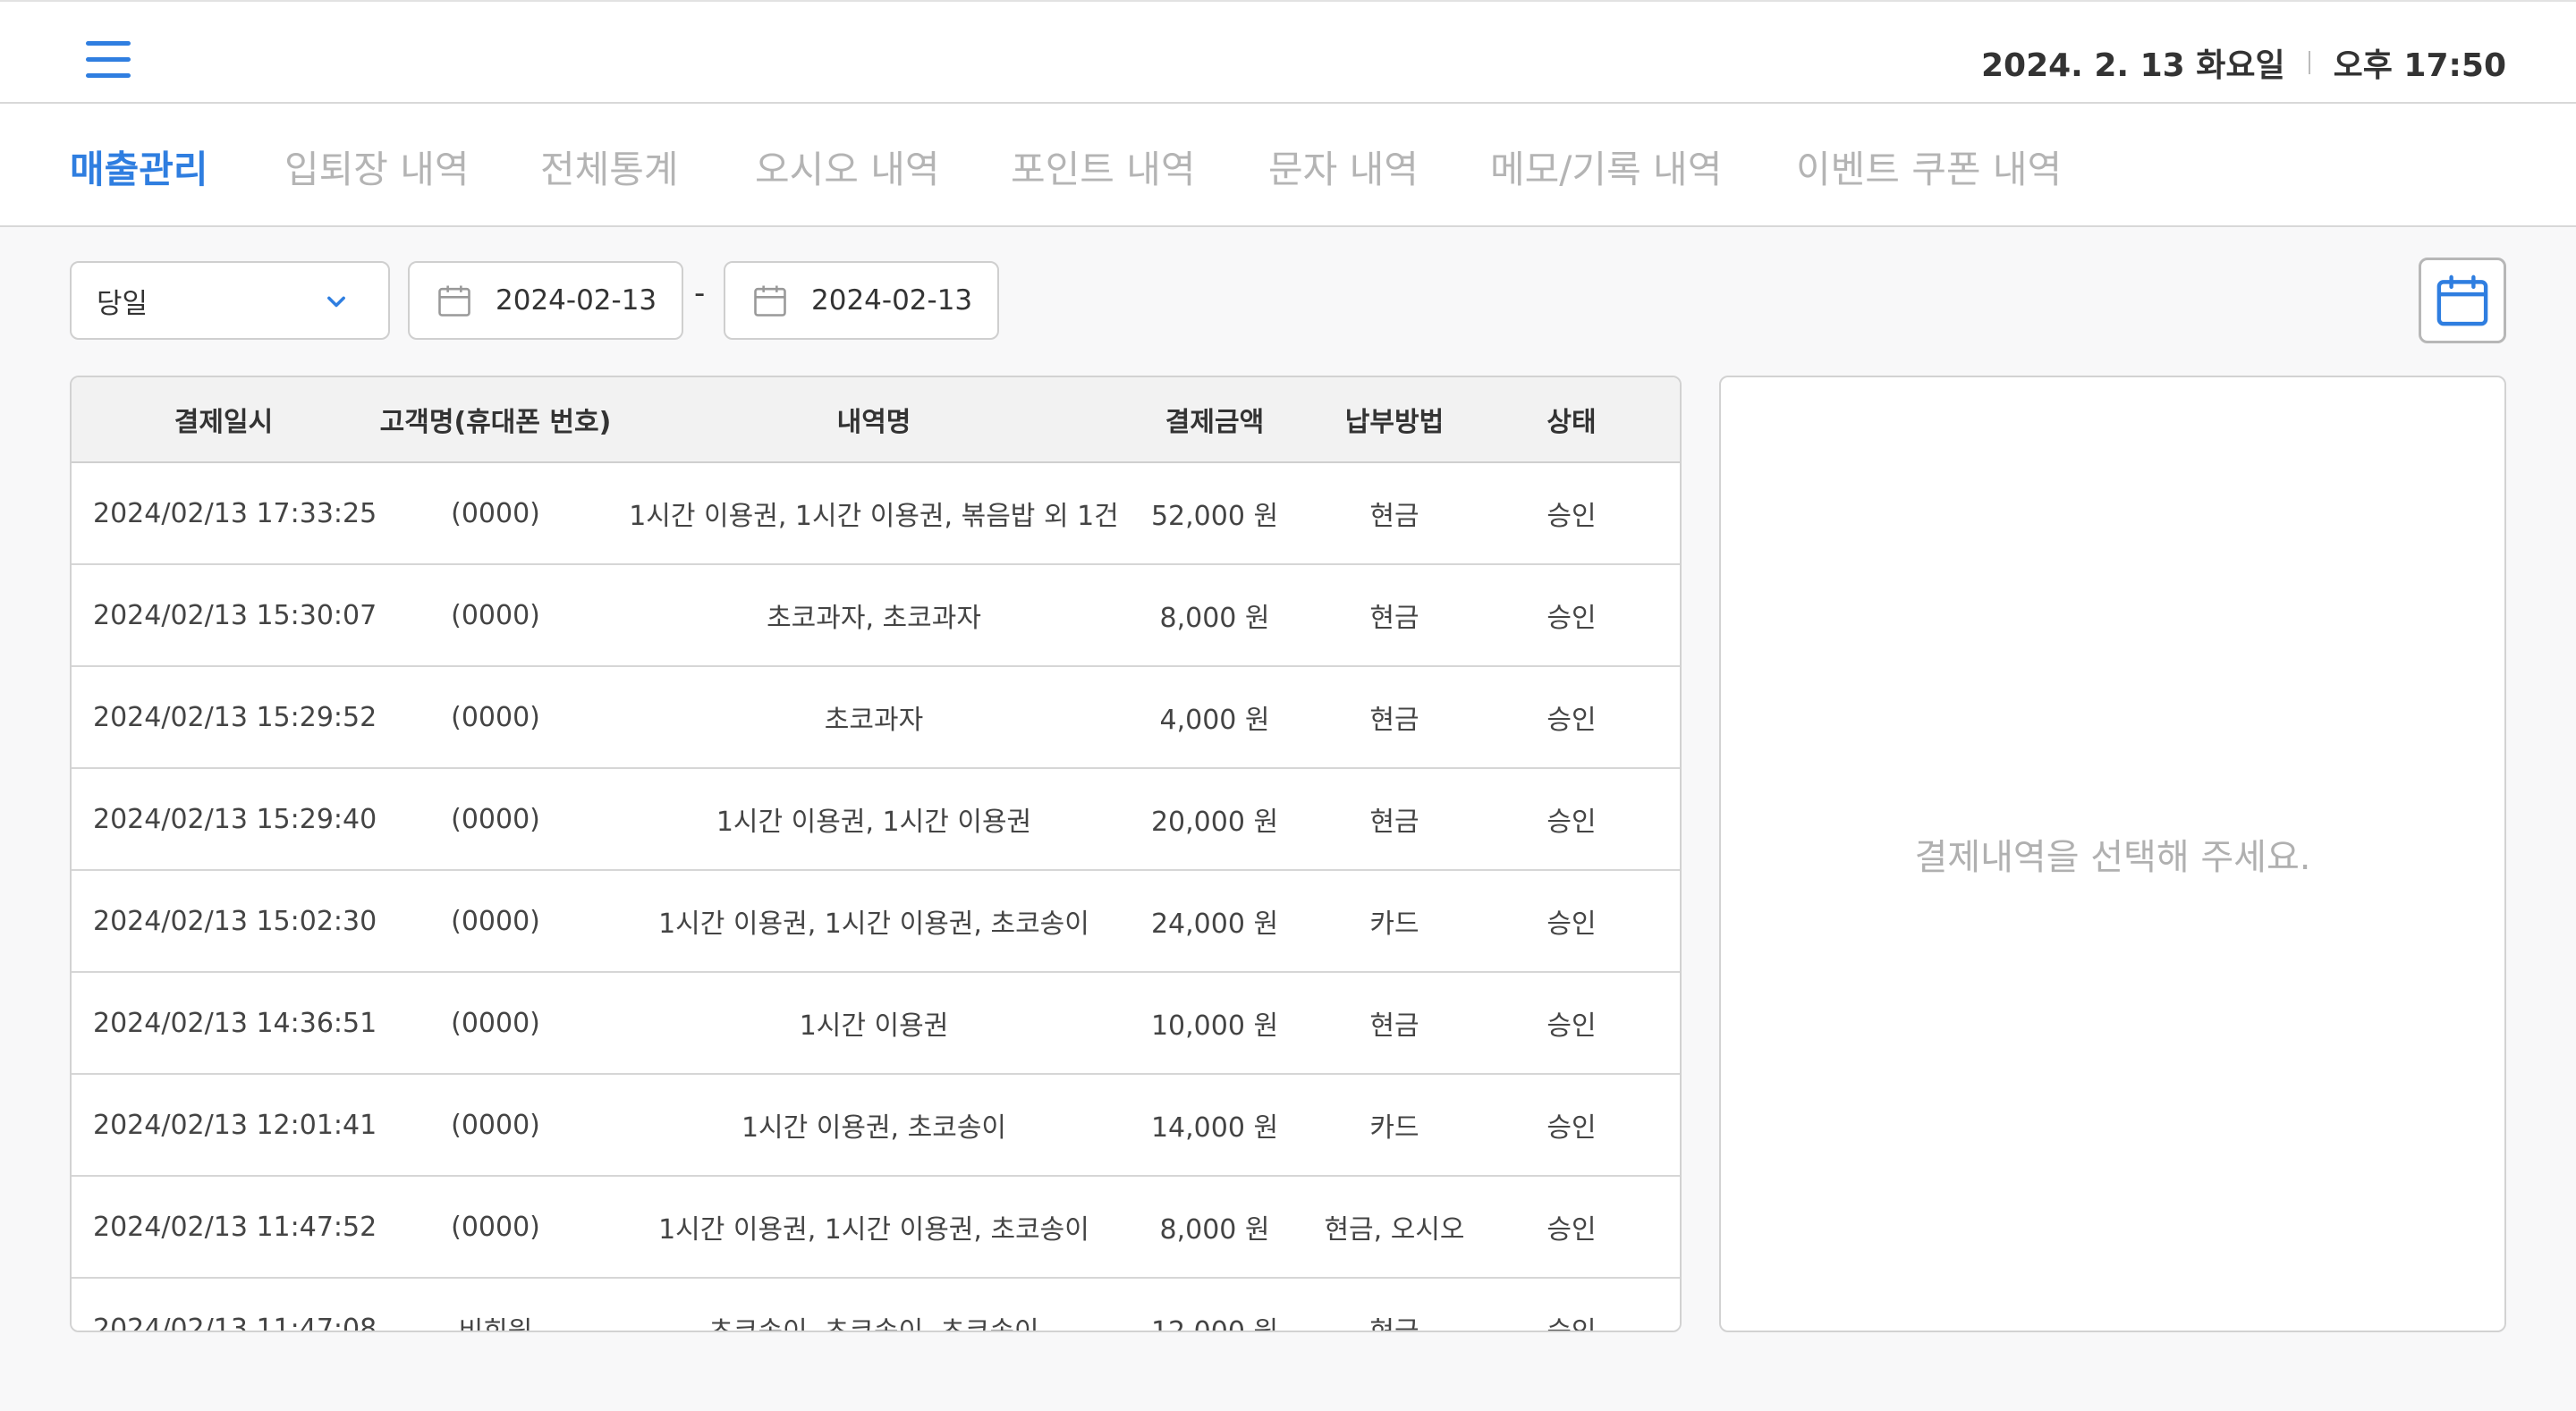 The image size is (2576, 1411). Describe the element at coordinates (235, 1322) in the screenshot. I see `payment-datetime: 2024/02/13 11:47:08` at that location.